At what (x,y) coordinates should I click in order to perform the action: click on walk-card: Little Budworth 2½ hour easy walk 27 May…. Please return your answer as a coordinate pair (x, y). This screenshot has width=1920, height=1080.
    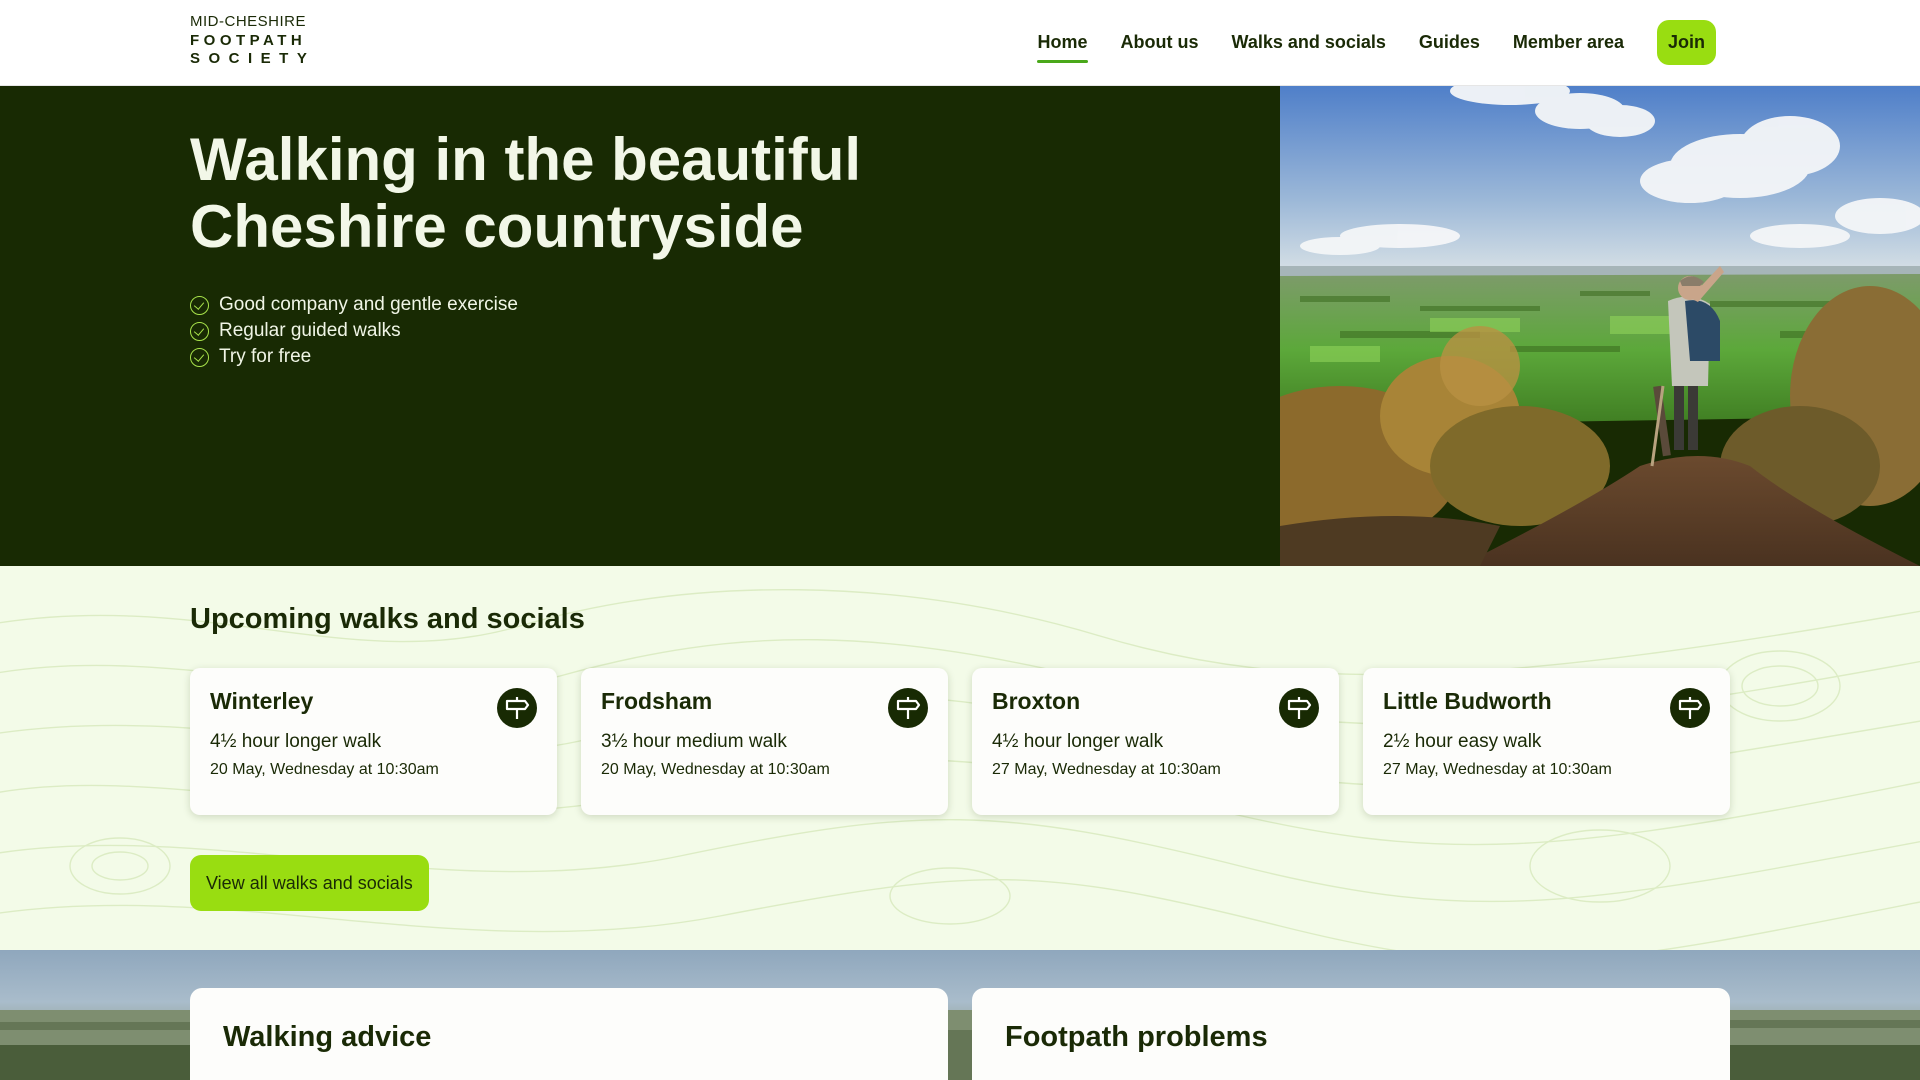
    Looking at the image, I should click on (1546, 741).